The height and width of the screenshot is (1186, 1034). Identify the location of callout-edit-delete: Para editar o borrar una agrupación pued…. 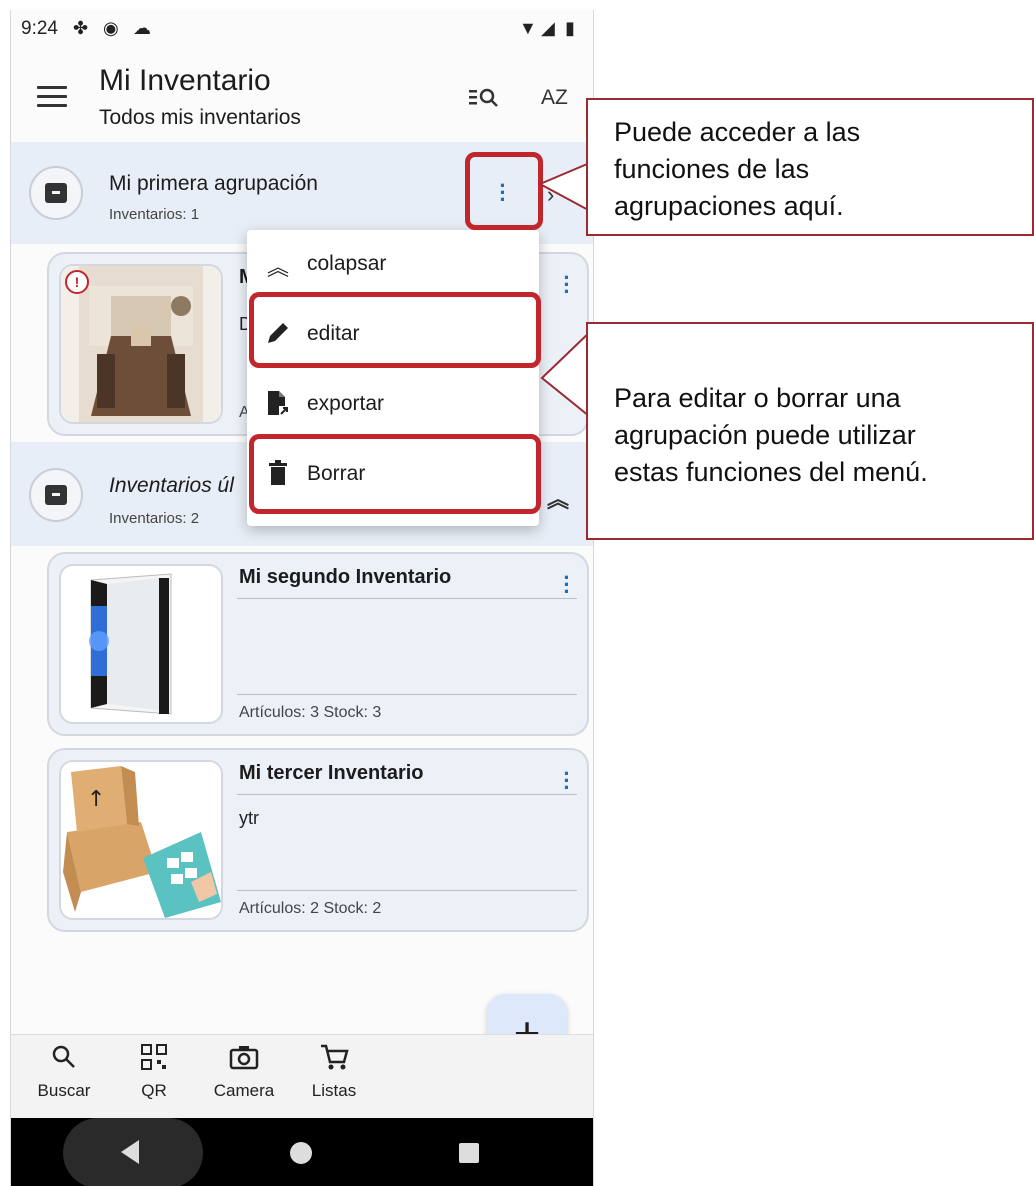
(810, 431).